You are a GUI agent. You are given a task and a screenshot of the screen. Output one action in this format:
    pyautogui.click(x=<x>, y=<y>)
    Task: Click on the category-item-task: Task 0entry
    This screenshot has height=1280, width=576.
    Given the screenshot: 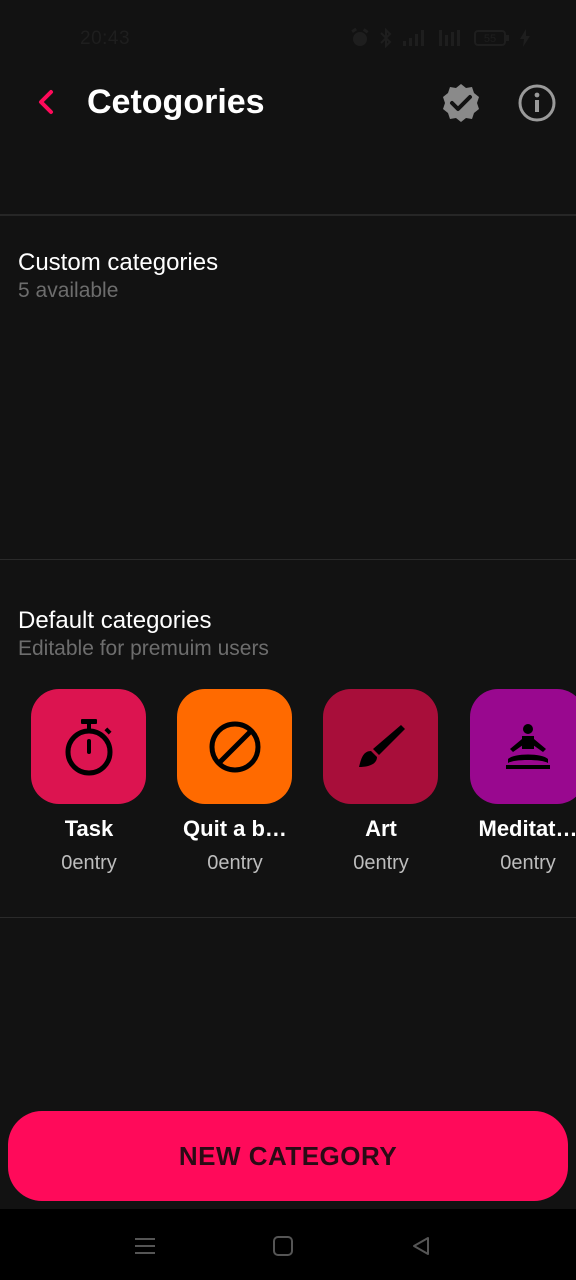 What is the action you would take?
    pyautogui.click(x=89, y=788)
    